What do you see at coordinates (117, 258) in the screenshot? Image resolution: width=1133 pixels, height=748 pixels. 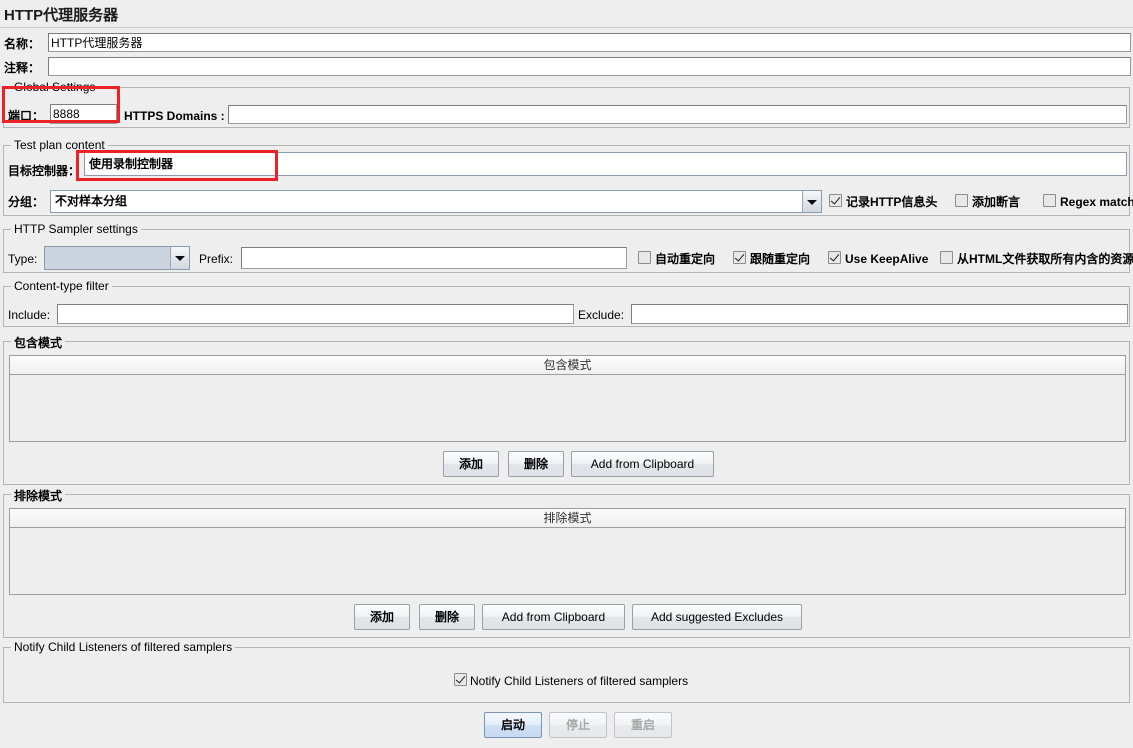 I see `type-combo` at bounding box center [117, 258].